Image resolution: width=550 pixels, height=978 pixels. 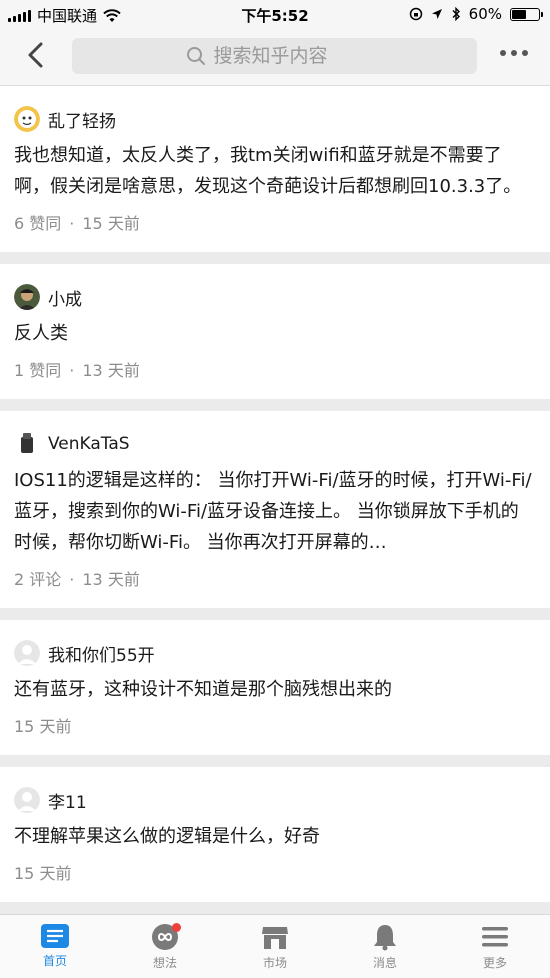 What do you see at coordinates (275, 109) in the screenshot?
I see `comment-header: 乱了轻扬` at bounding box center [275, 109].